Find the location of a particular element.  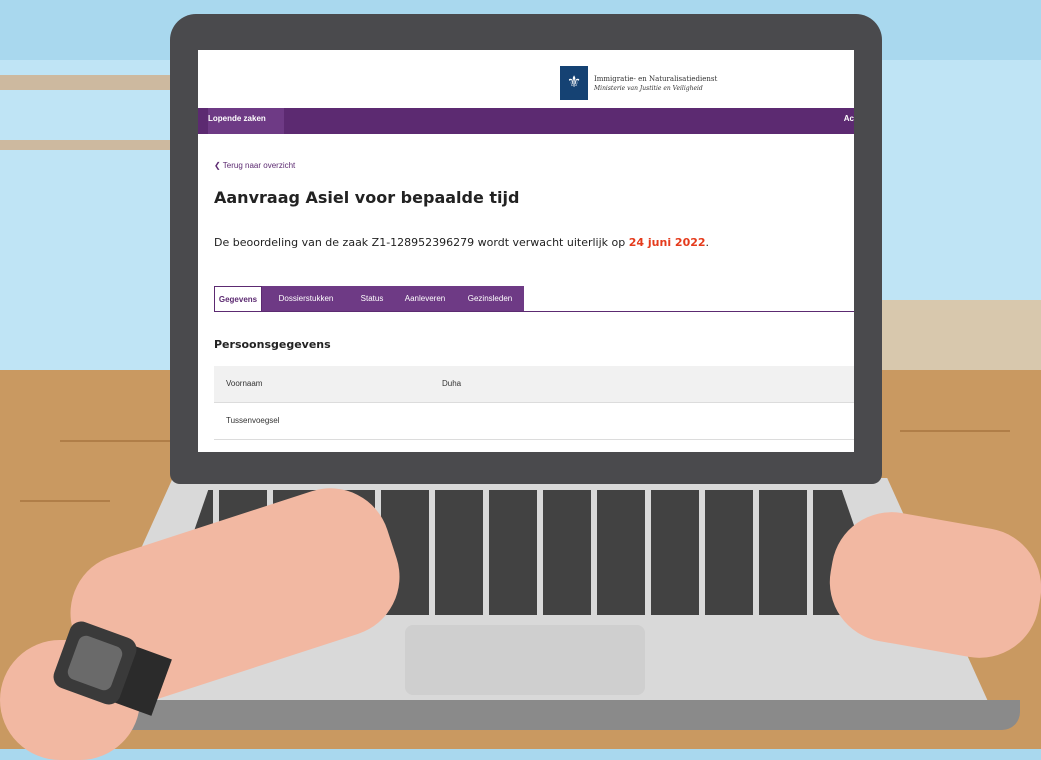

table-row: Tussenvoegsel is located at coordinates (534, 421).